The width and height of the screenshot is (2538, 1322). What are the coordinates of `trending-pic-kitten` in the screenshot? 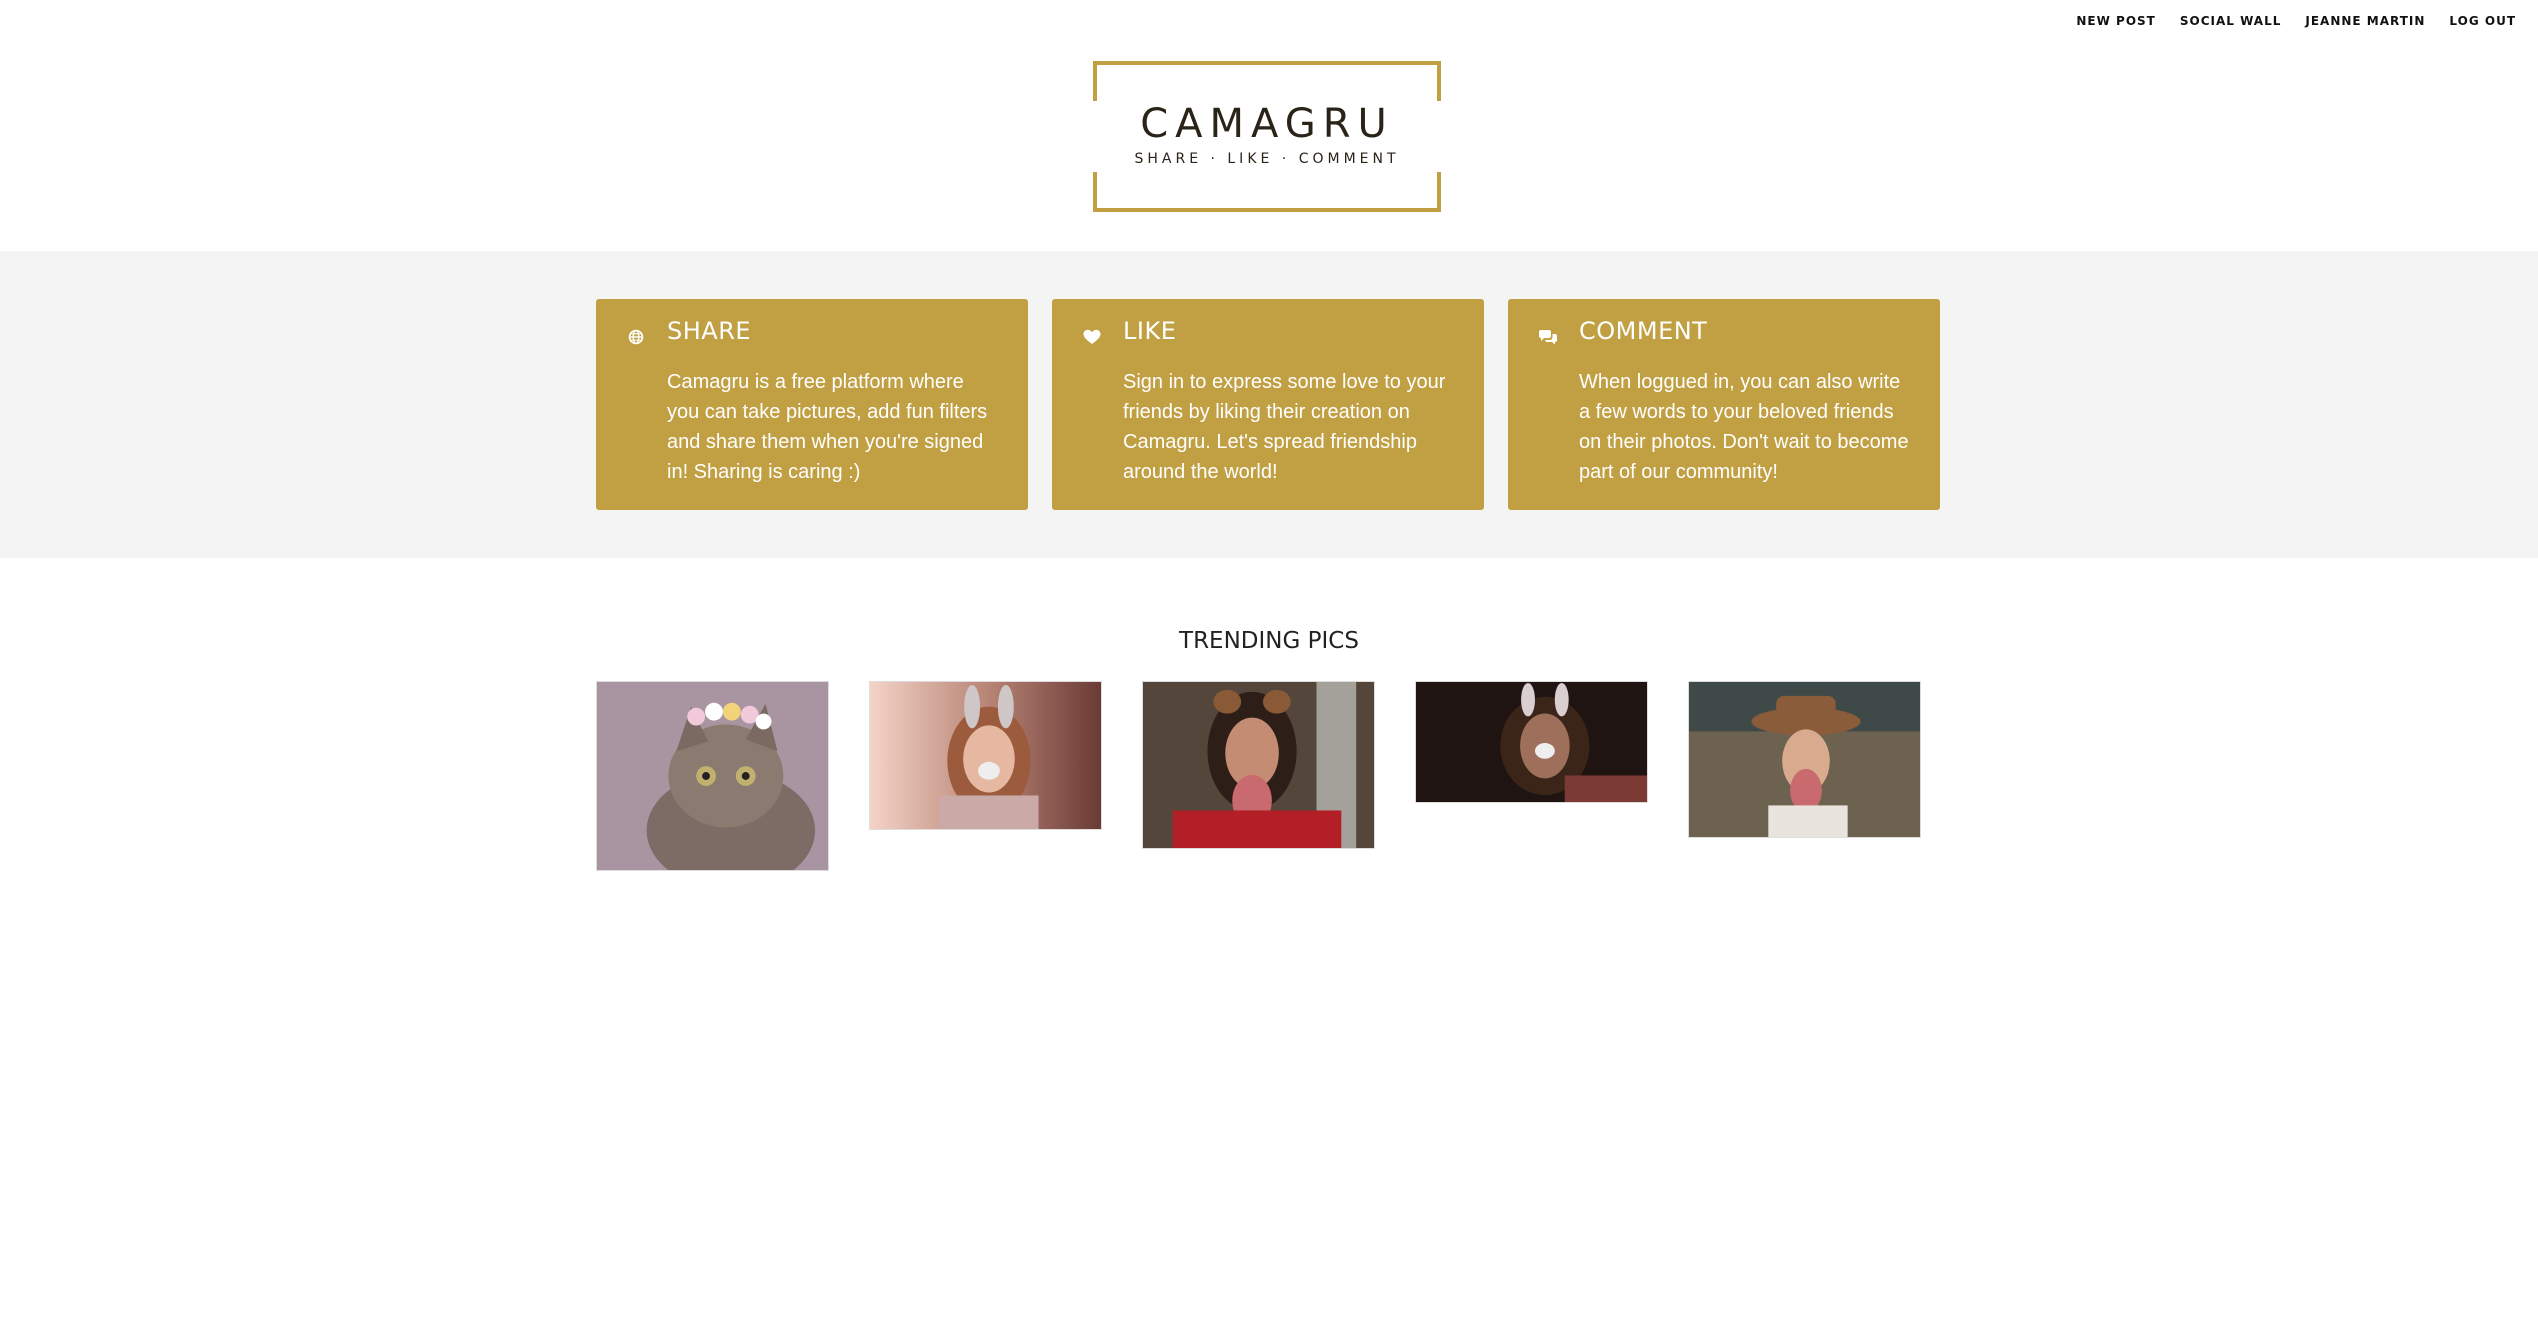 It's located at (712, 776).